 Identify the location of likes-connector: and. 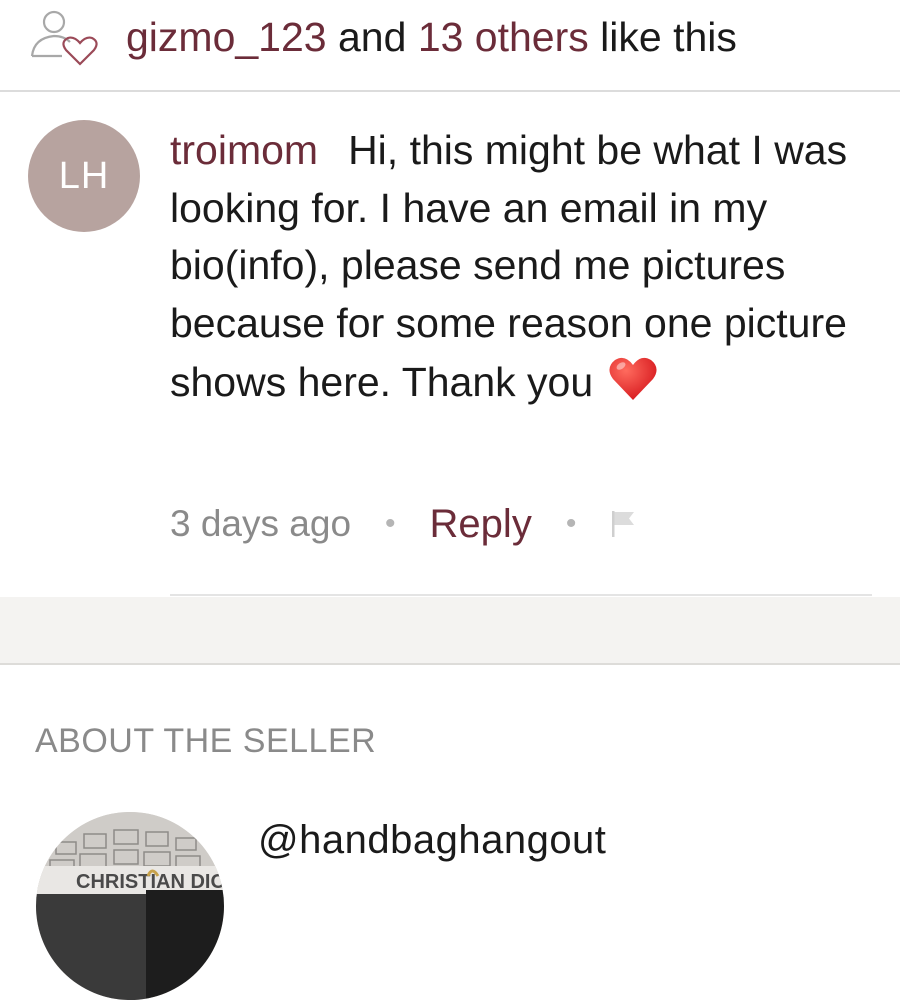
(372, 37).